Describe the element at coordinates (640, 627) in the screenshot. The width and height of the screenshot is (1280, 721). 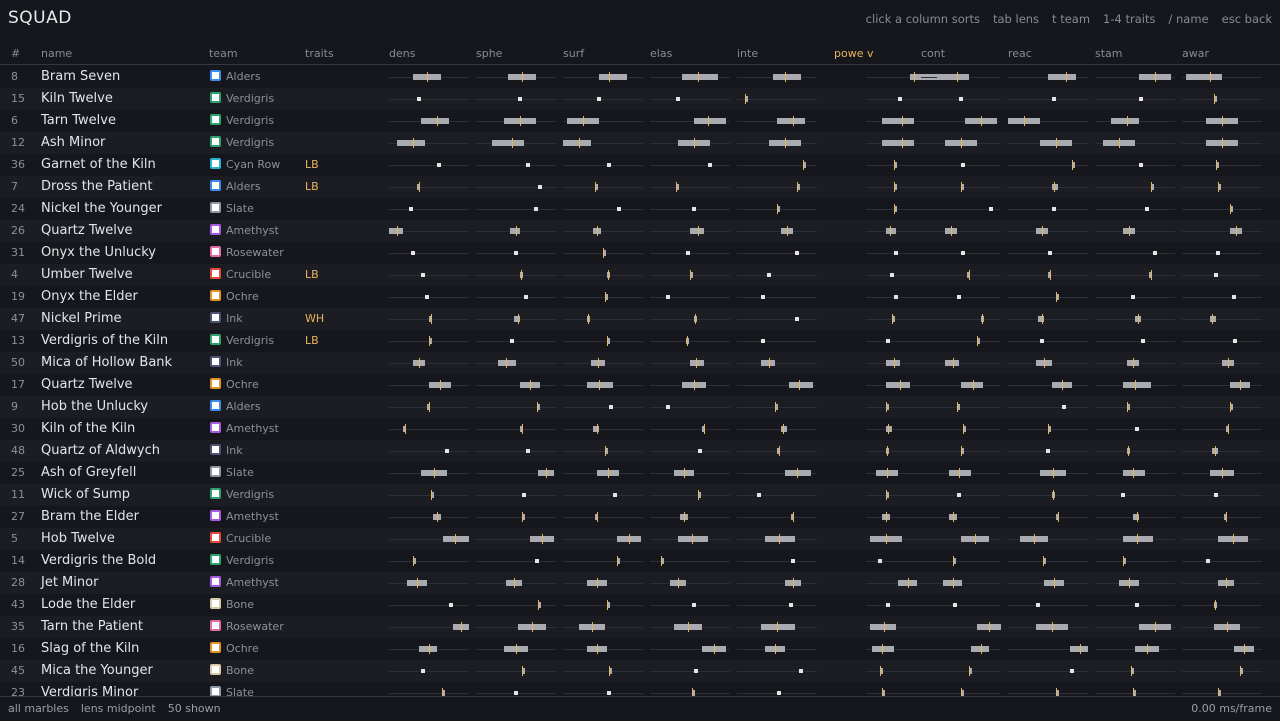
I see `table-row: 35 Tarn the Patient Rosewater` at that location.